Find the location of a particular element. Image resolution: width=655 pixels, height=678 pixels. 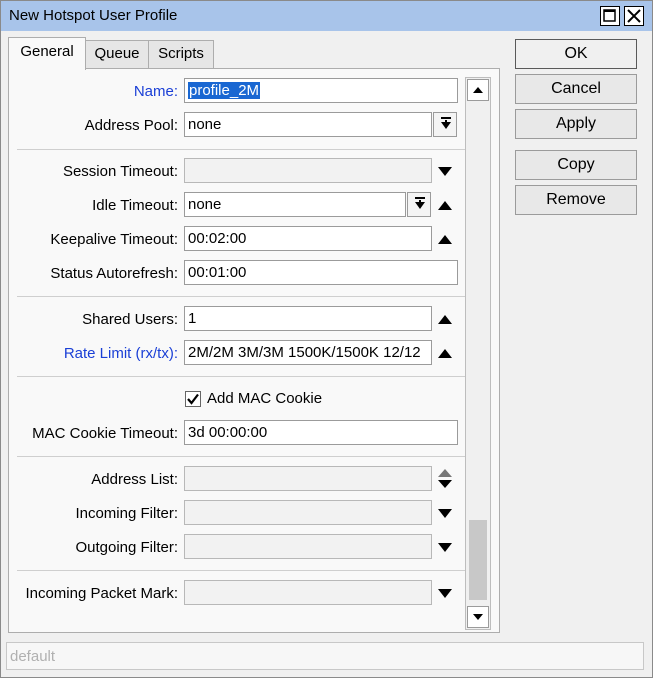

tab-queue: Queue is located at coordinates (117, 54).